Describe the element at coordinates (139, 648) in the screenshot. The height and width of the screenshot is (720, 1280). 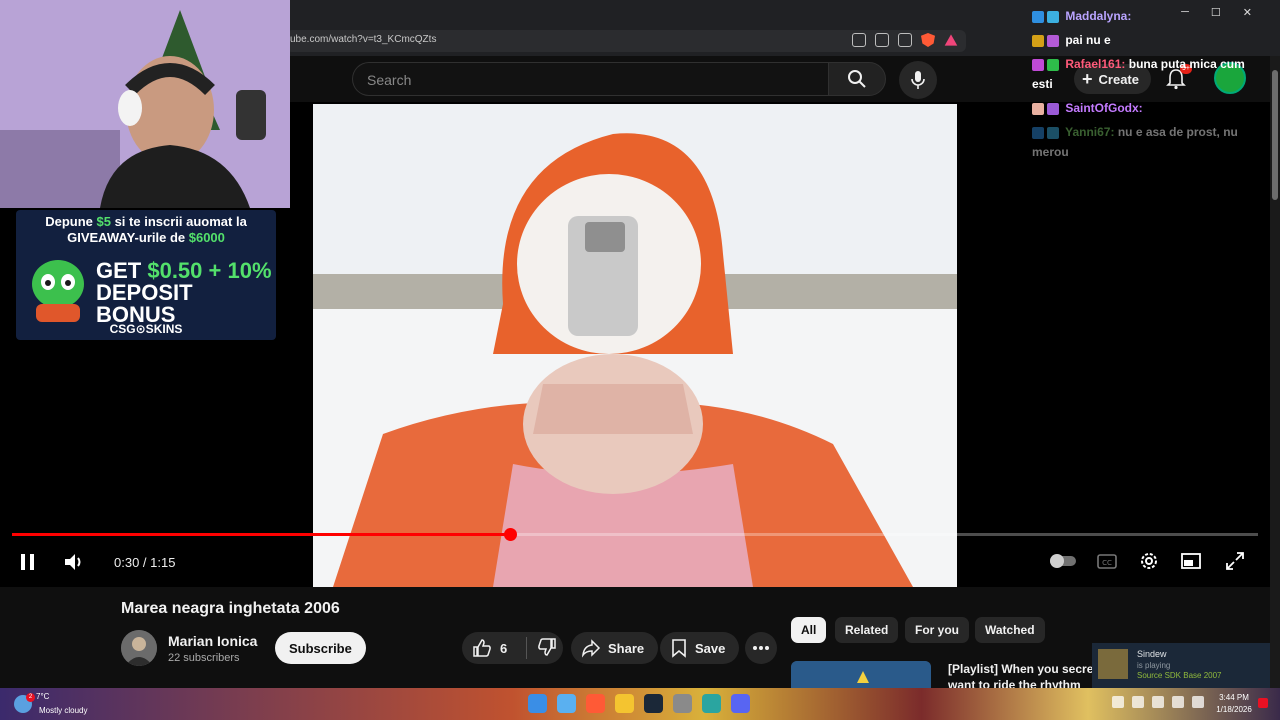
I see `channel-avatar` at that location.